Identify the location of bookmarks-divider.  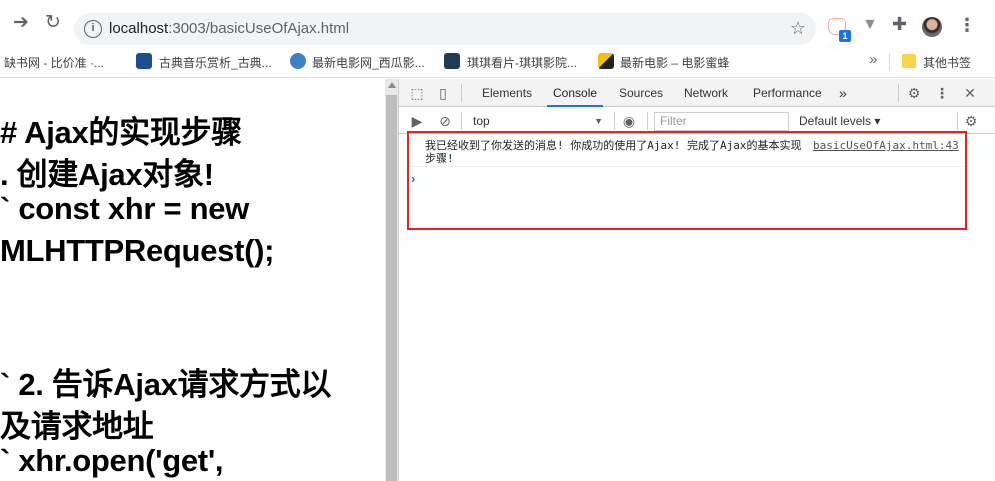
(889, 62).